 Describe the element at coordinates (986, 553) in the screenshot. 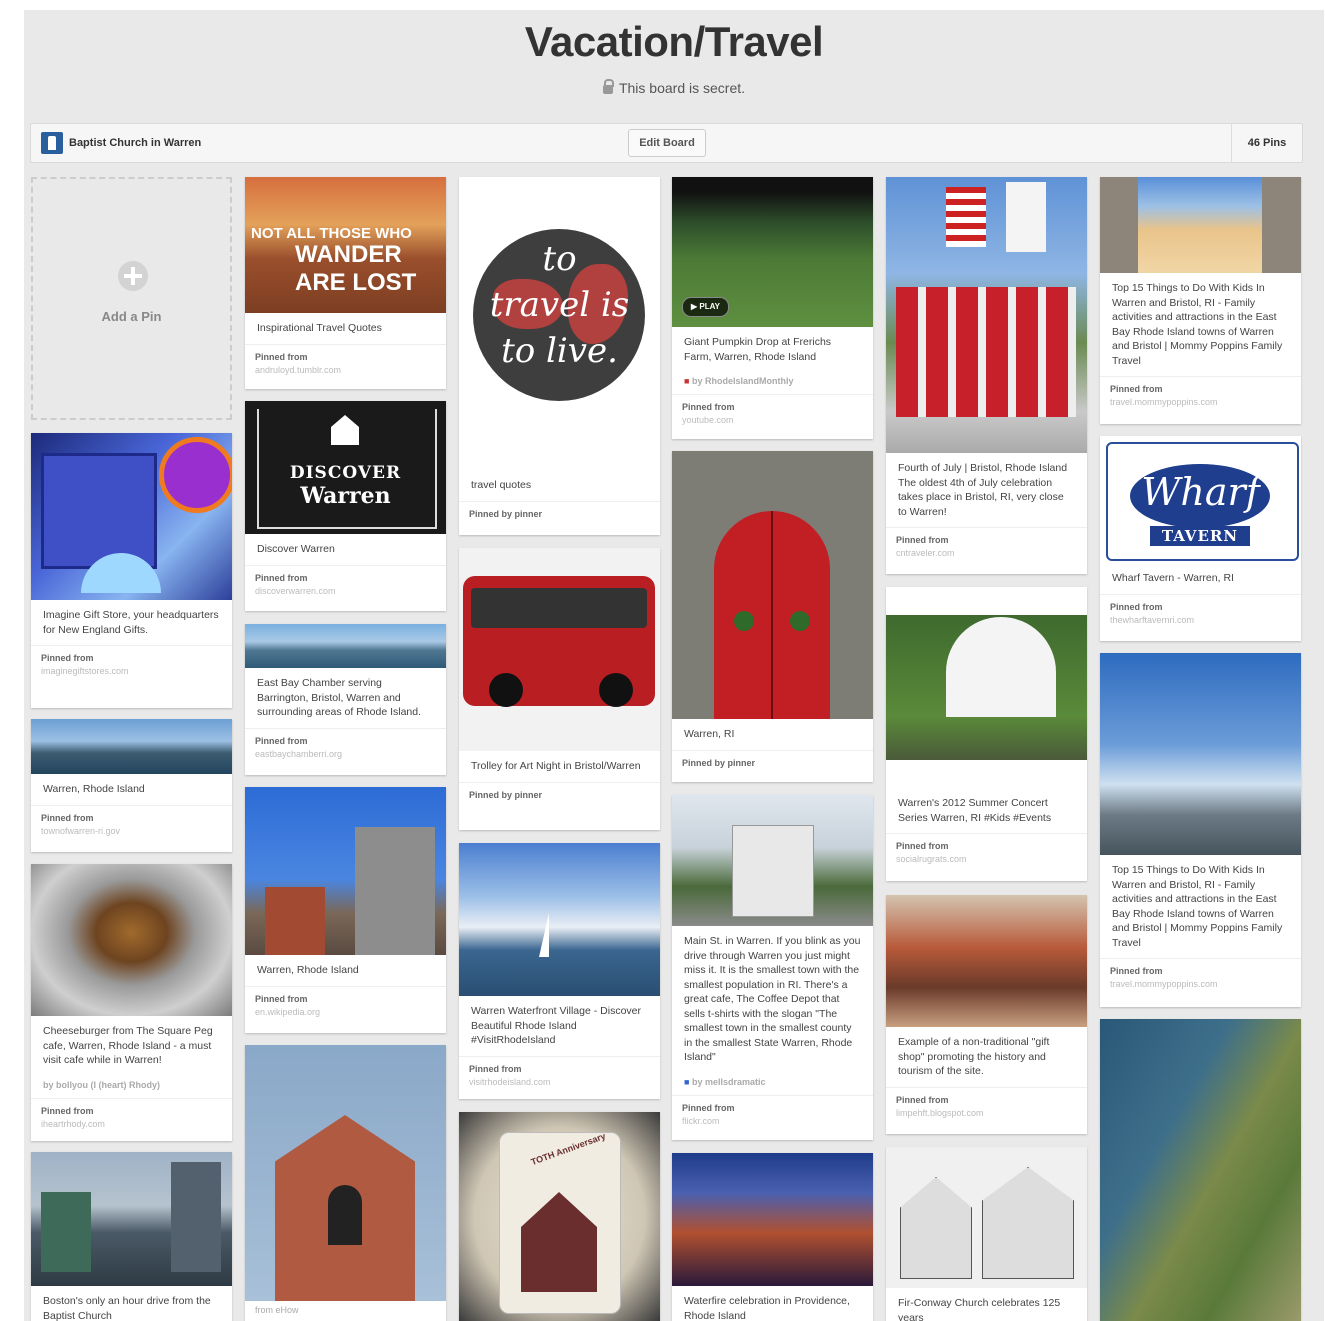

I see `pin-source-link: cntraveler.com` at that location.